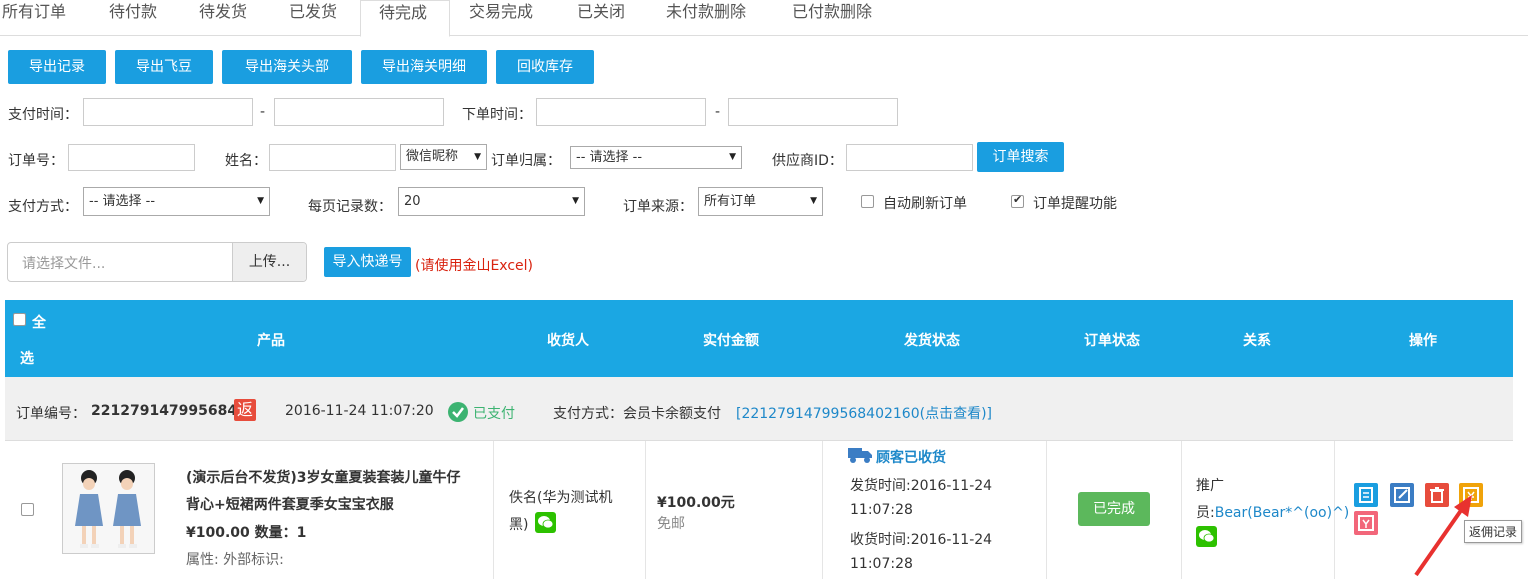 The width and height of the screenshot is (1528, 579). What do you see at coordinates (176, 201) in the screenshot?
I see `pay-method-select: -- 请选择 -- ▼` at bounding box center [176, 201].